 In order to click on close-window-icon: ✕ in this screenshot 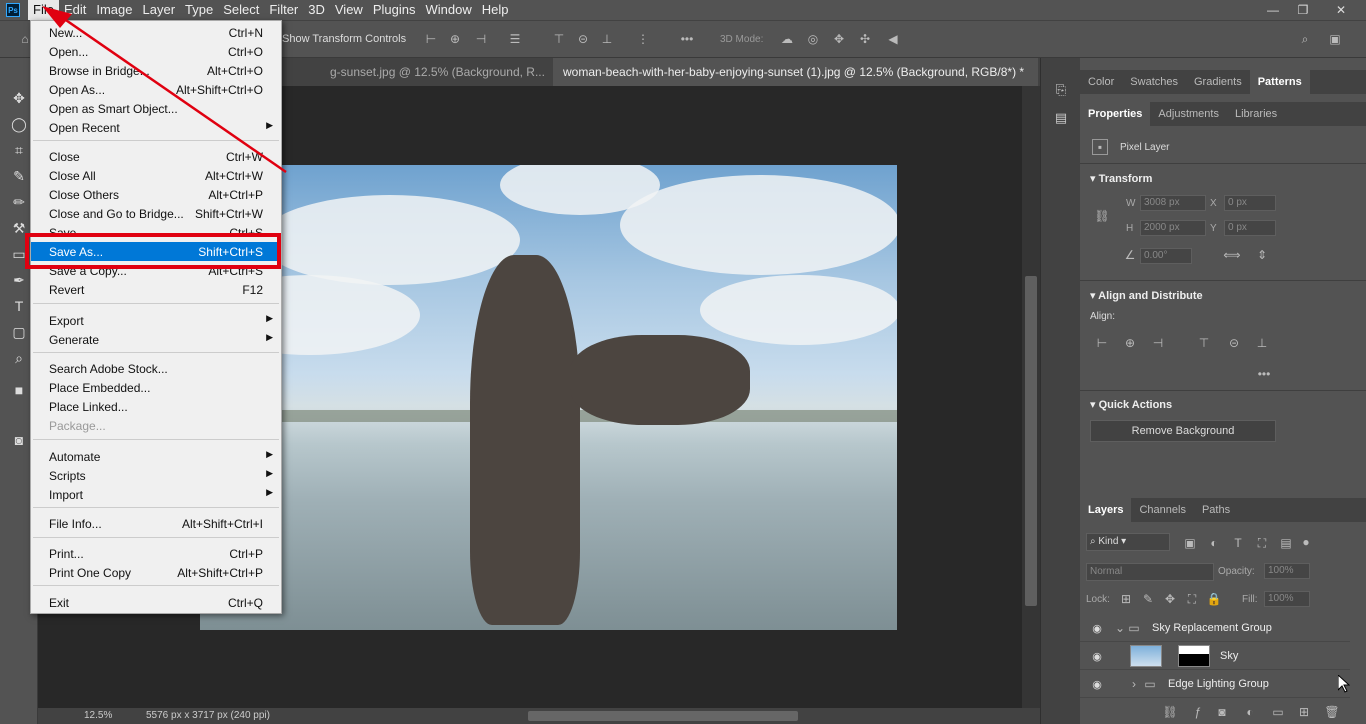, I will do `click(1341, 10)`.